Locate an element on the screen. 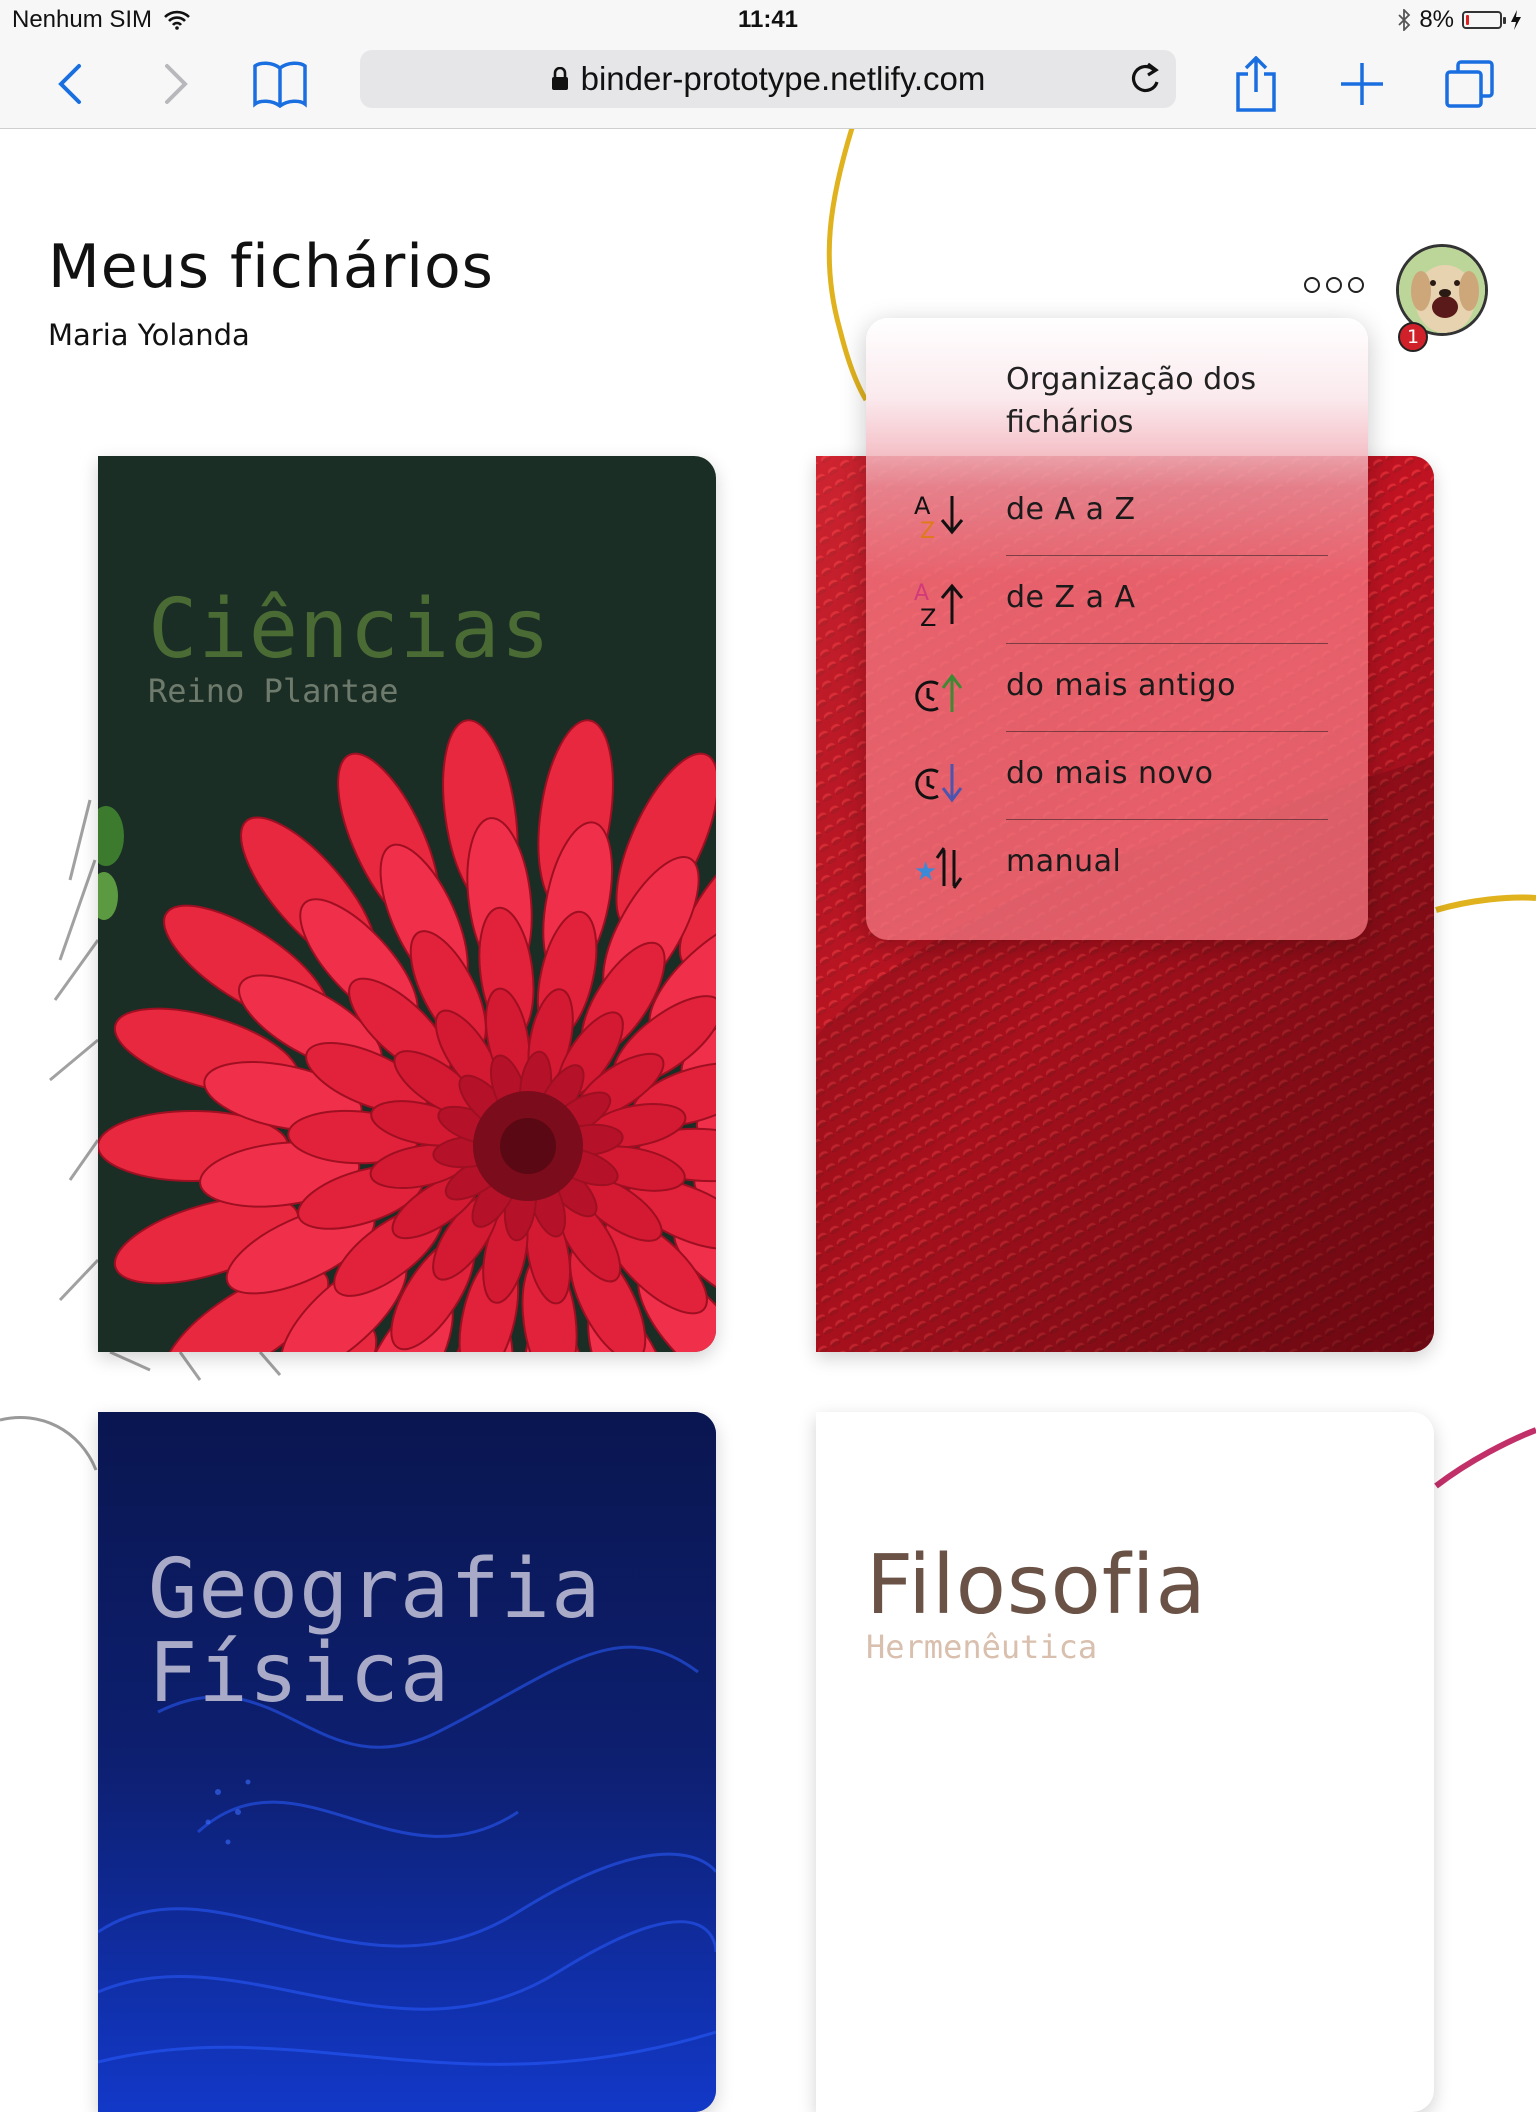 This screenshot has height=2112, width=1536. share-icon is located at coordinates (1256, 84).